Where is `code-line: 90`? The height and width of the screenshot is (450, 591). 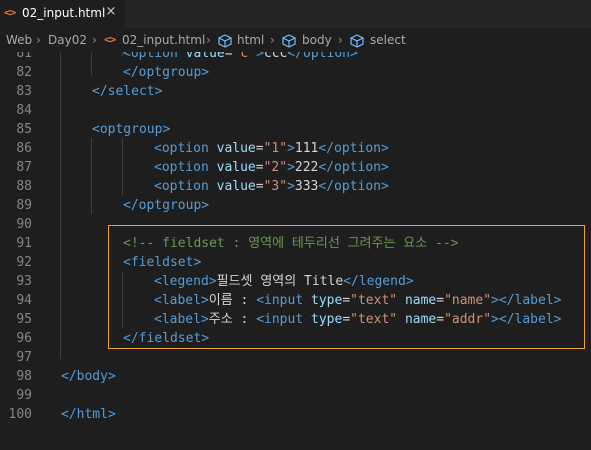
code-line: 90 is located at coordinates (295, 224).